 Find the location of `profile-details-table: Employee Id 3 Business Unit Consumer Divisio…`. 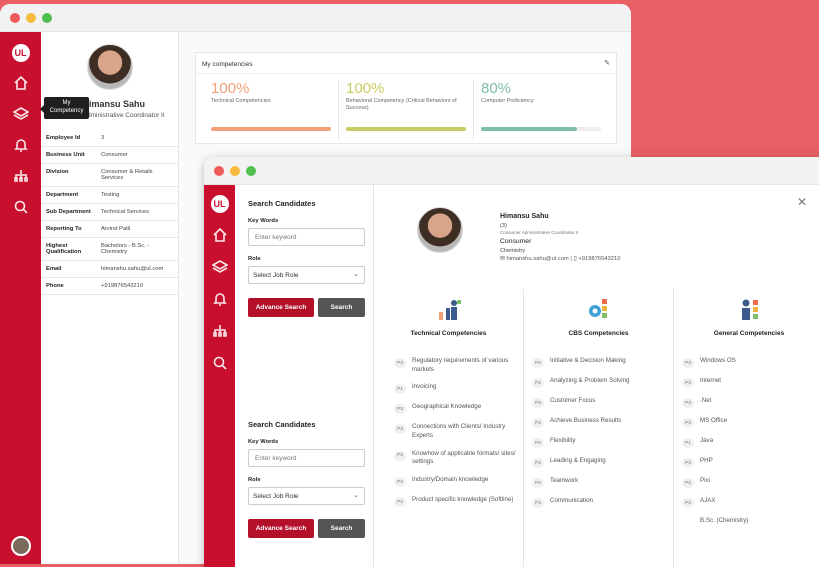

profile-details-table: Employee Id 3 Business Unit Consumer Divisio… is located at coordinates (109, 212).